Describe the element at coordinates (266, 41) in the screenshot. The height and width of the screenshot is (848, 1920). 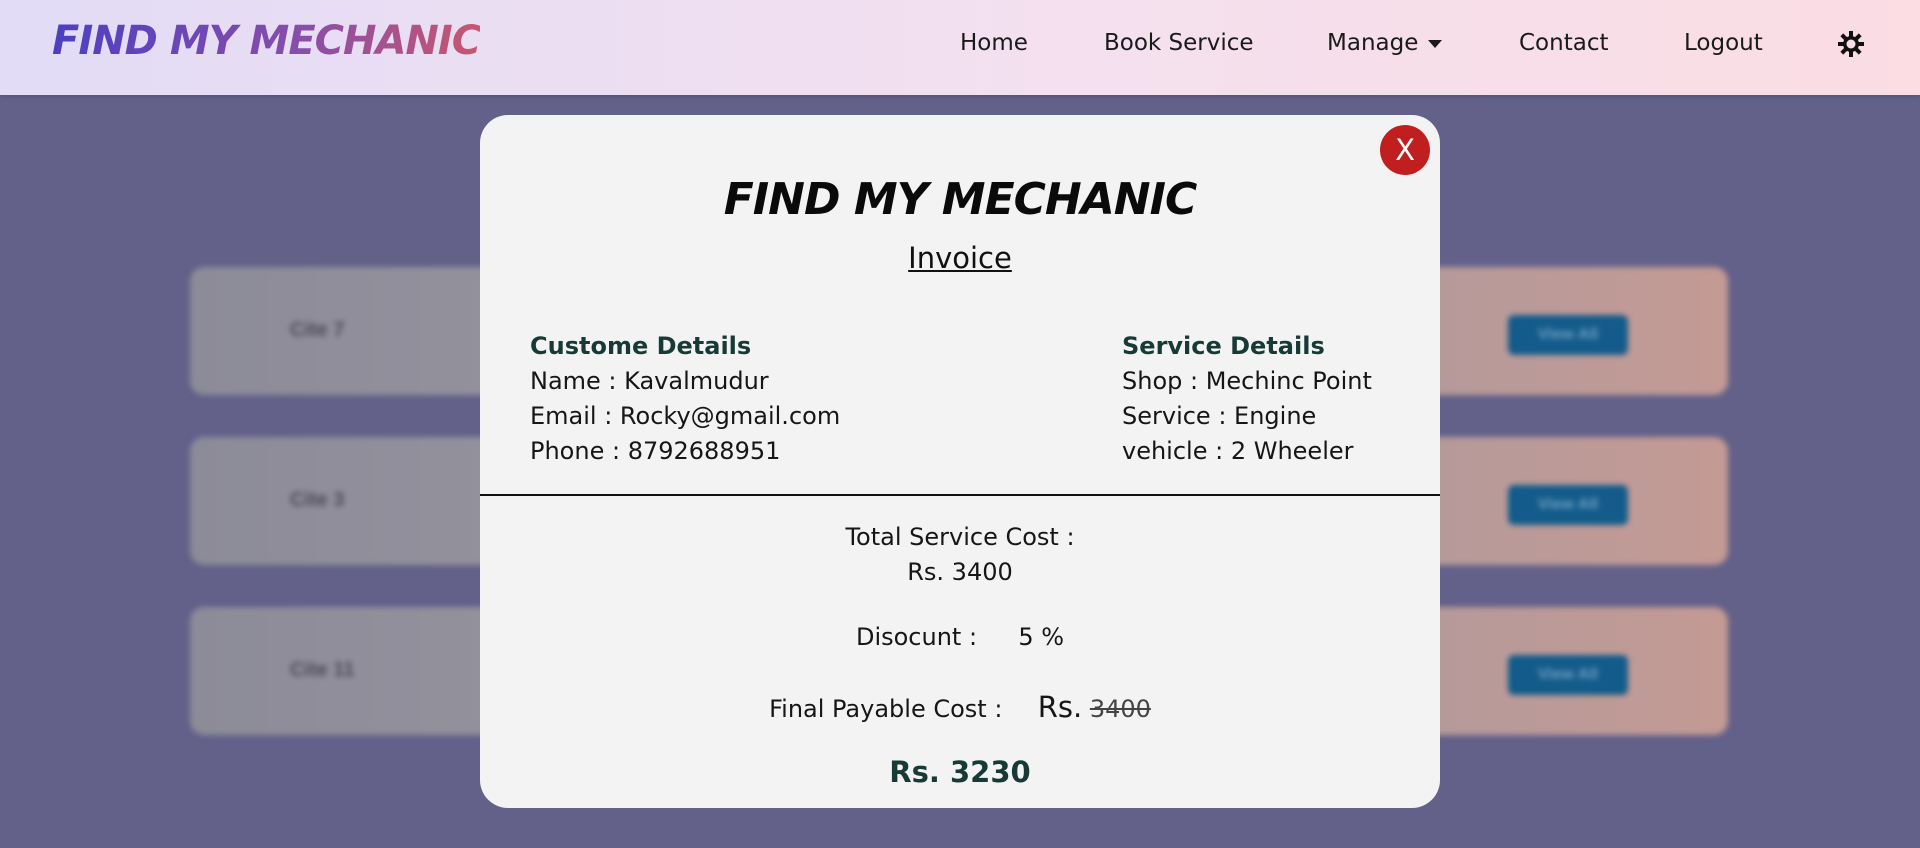
I see `brand-logo: FIND MY MECHANIC` at that location.